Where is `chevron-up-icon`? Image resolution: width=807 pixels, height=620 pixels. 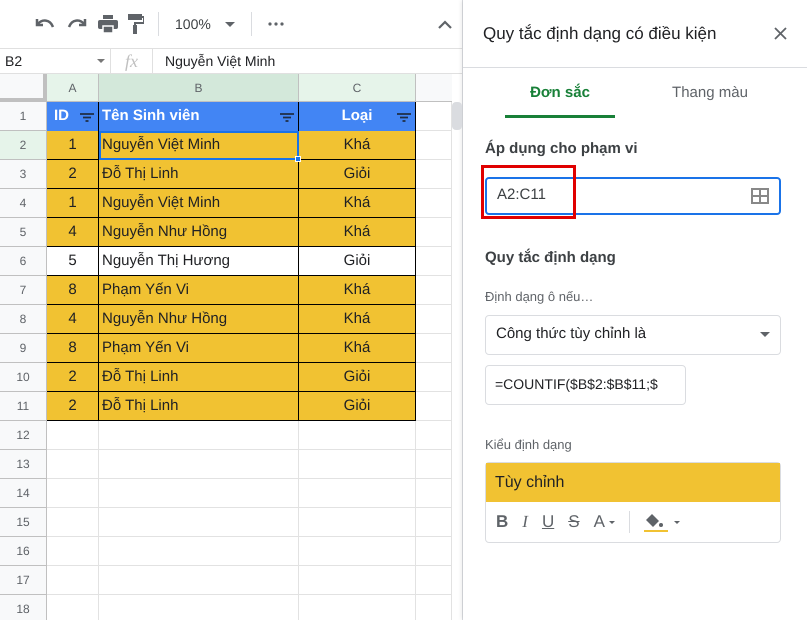 chevron-up-icon is located at coordinates (445, 24).